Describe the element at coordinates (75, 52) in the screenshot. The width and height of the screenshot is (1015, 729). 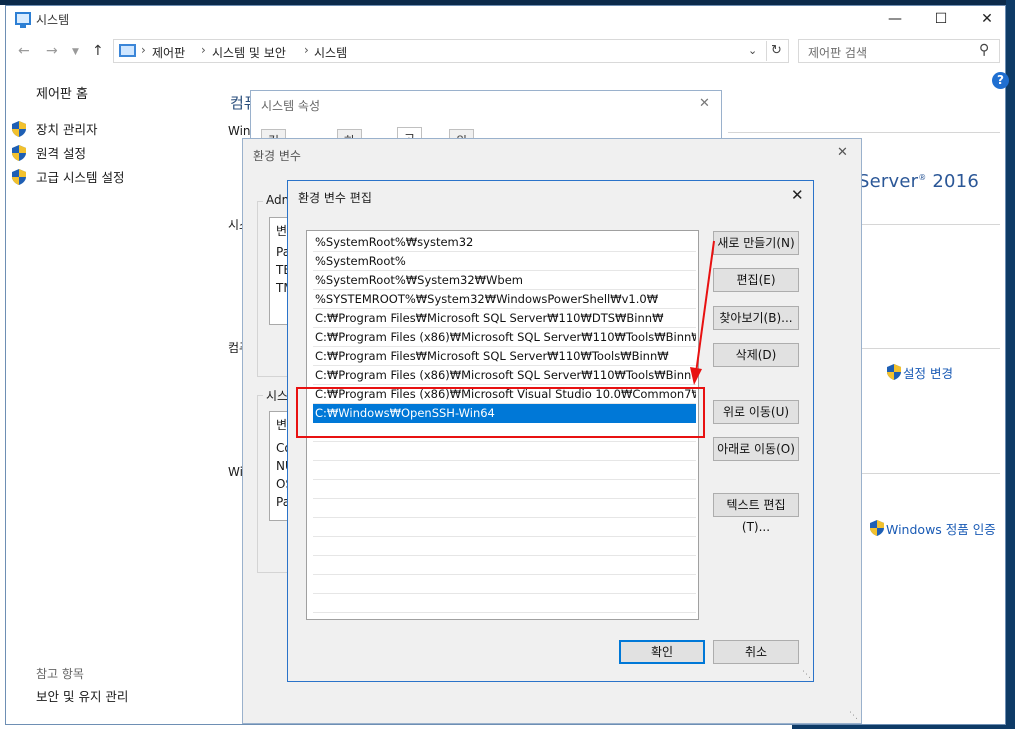
I see `recent-dropdown-icon: ▼` at that location.